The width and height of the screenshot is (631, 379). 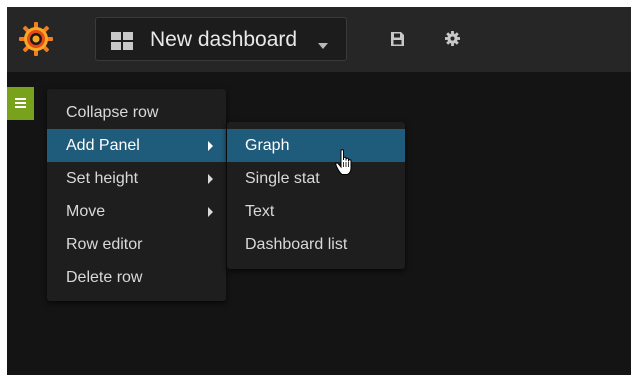 I want to click on menu-item-label: Add Panel, so click(x=103, y=145).